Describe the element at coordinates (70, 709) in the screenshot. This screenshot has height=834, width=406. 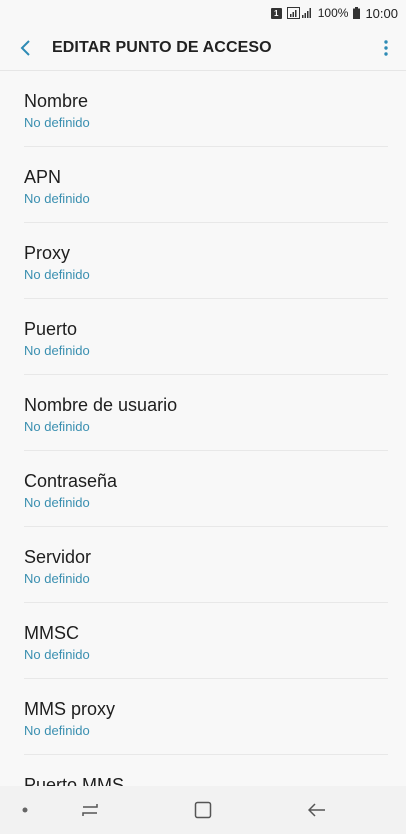
I see `item-label: MMS proxy` at that location.